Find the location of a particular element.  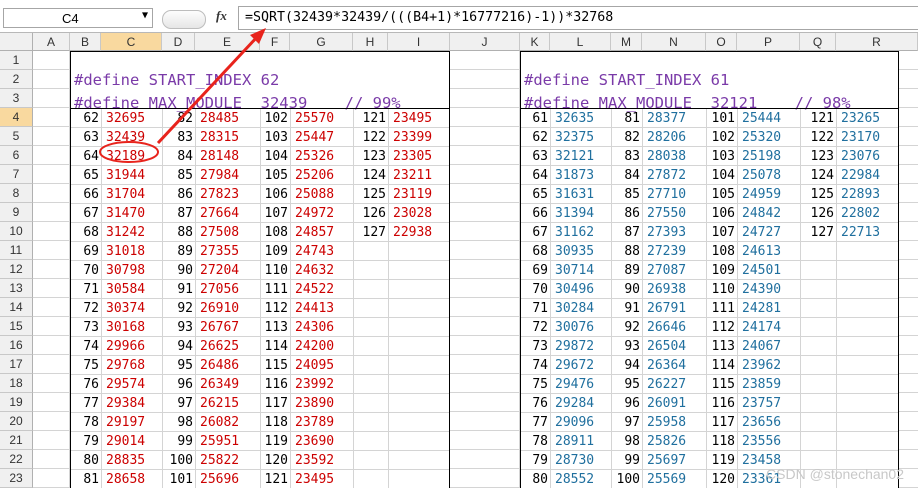

index-cell: 123 is located at coordinates (817, 156).